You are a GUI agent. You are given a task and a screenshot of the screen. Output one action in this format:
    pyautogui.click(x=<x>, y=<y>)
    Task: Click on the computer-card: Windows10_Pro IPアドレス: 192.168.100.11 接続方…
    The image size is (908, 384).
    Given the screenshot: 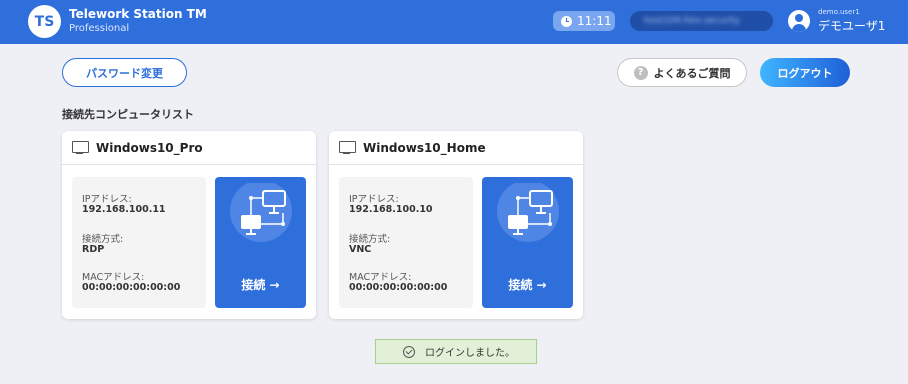 What is the action you would take?
    pyautogui.click(x=189, y=225)
    